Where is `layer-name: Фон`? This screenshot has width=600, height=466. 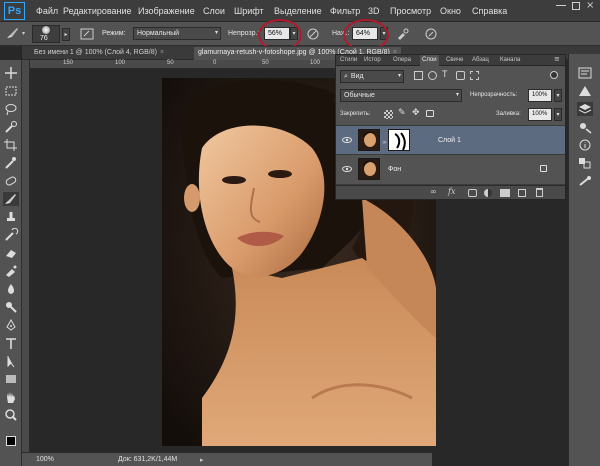 layer-name: Фон is located at coordinates (395, 169).